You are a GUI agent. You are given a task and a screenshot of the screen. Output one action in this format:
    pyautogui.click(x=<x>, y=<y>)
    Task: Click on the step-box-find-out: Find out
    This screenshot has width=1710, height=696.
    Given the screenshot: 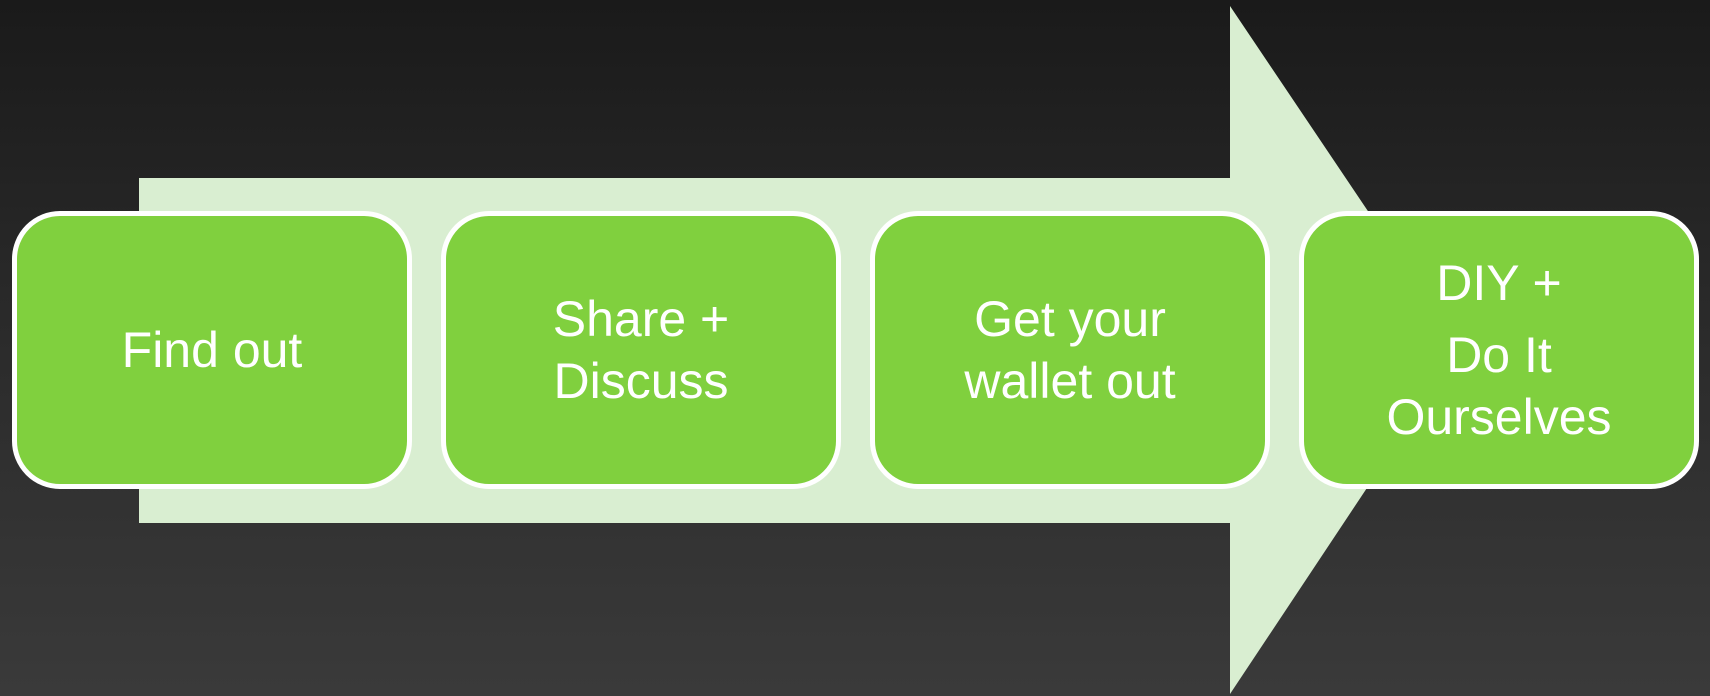 What is the action you would take?
    pyautogui.click(x=212, y=350)
    